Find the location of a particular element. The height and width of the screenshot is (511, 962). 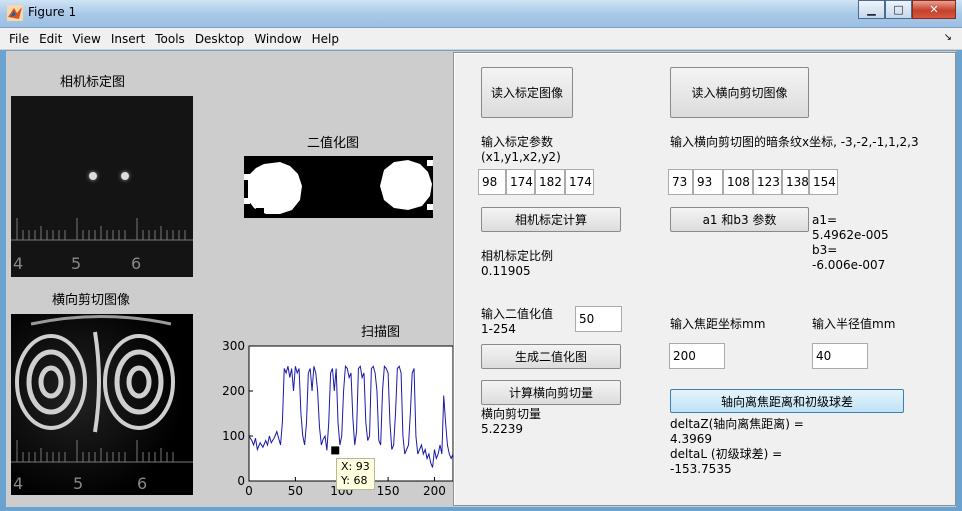

calib-calc-button: 相机标定计算 is located at coordinates (551, 219).